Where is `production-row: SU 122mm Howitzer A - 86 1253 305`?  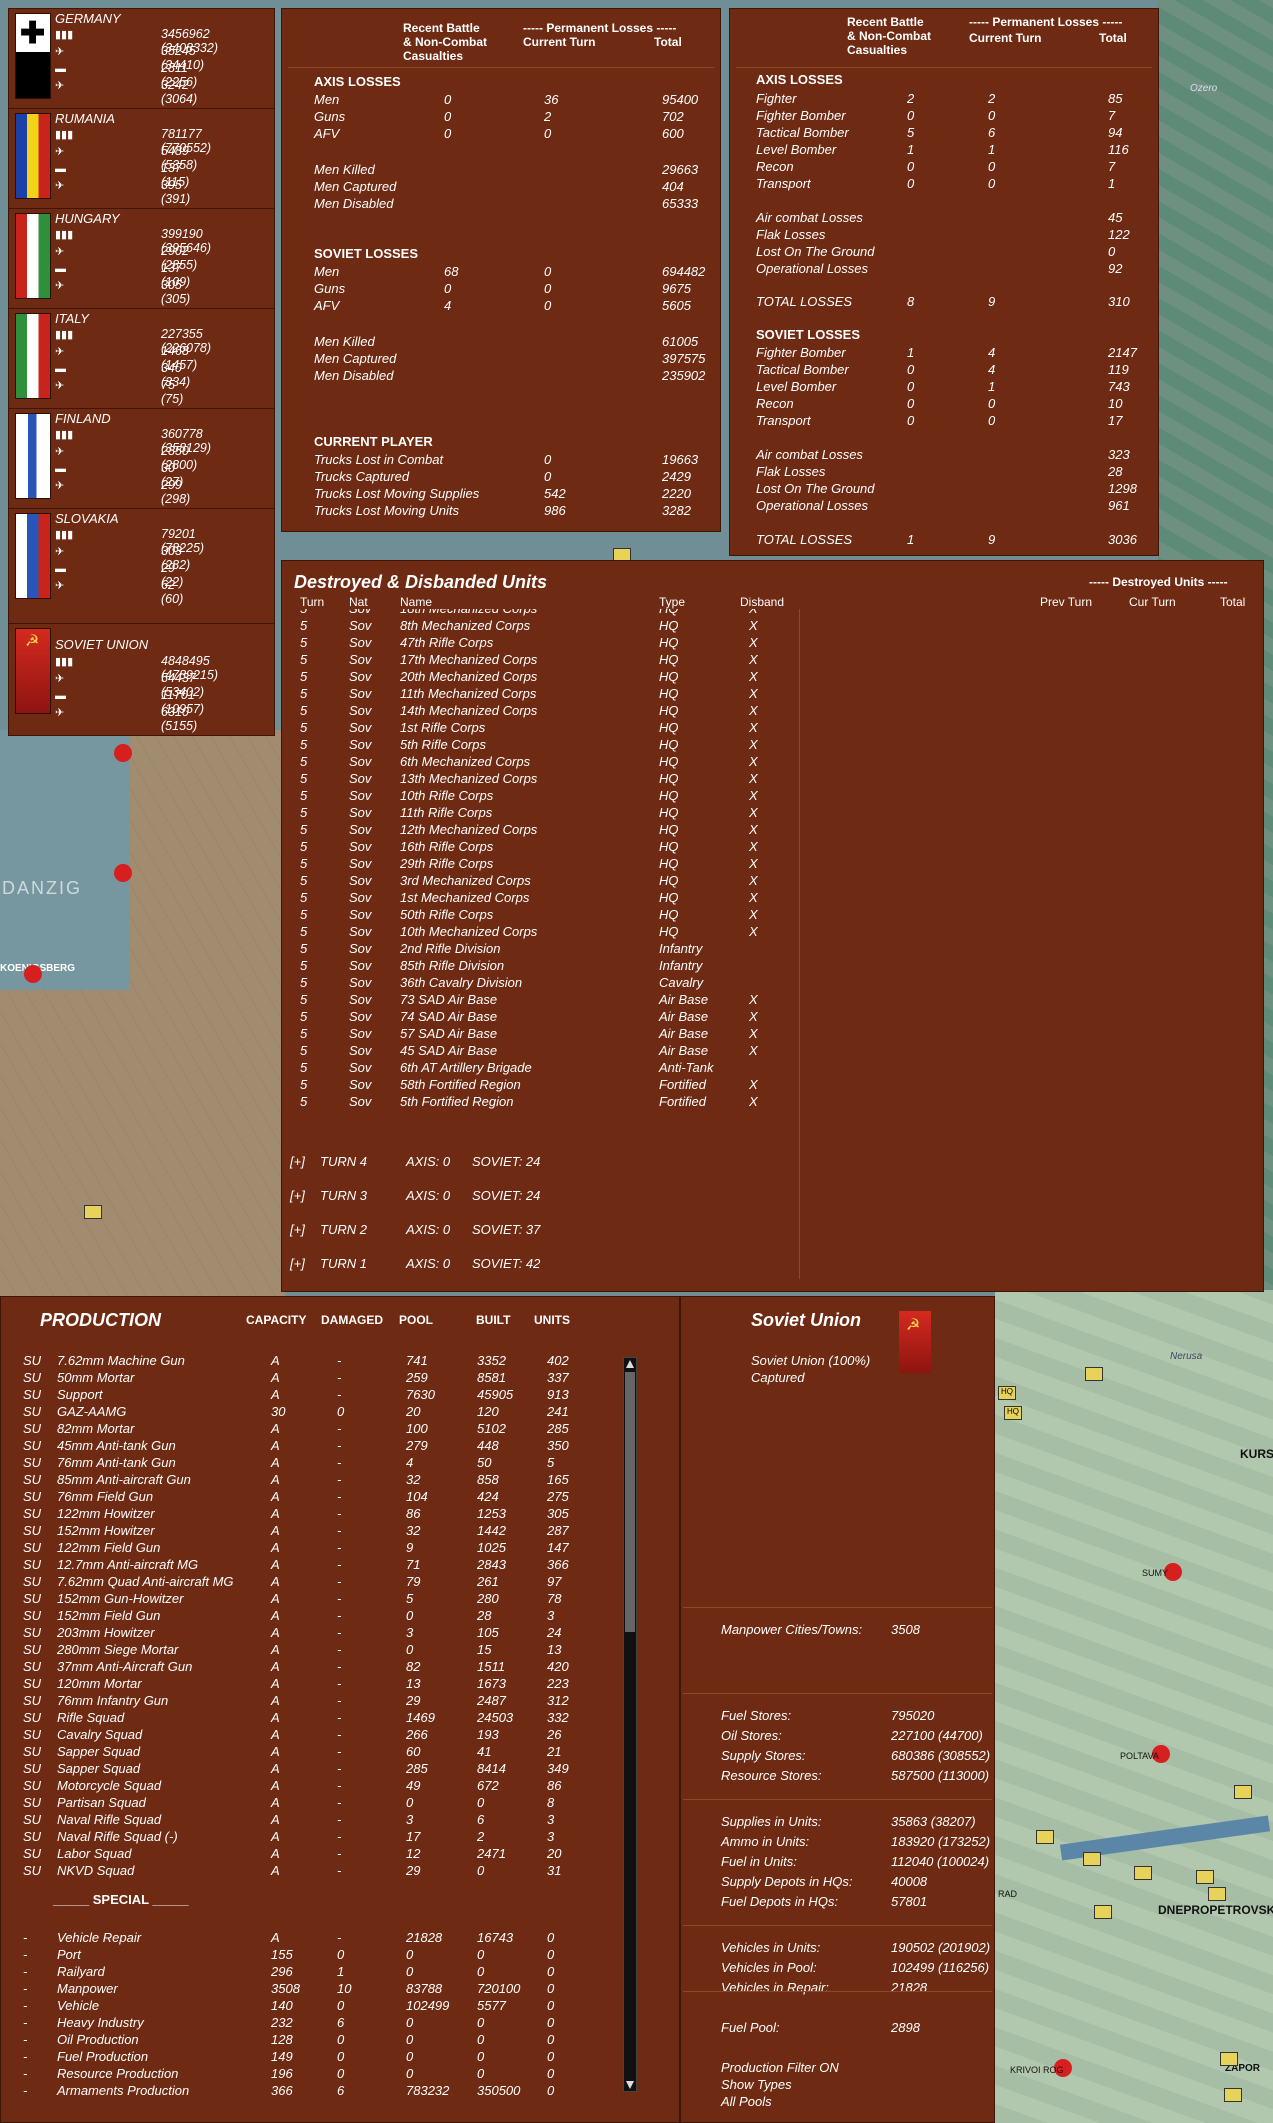
production-row: SU 122mm Howitzer A - 86 1253 305 is located at coordinates (311, 1513).